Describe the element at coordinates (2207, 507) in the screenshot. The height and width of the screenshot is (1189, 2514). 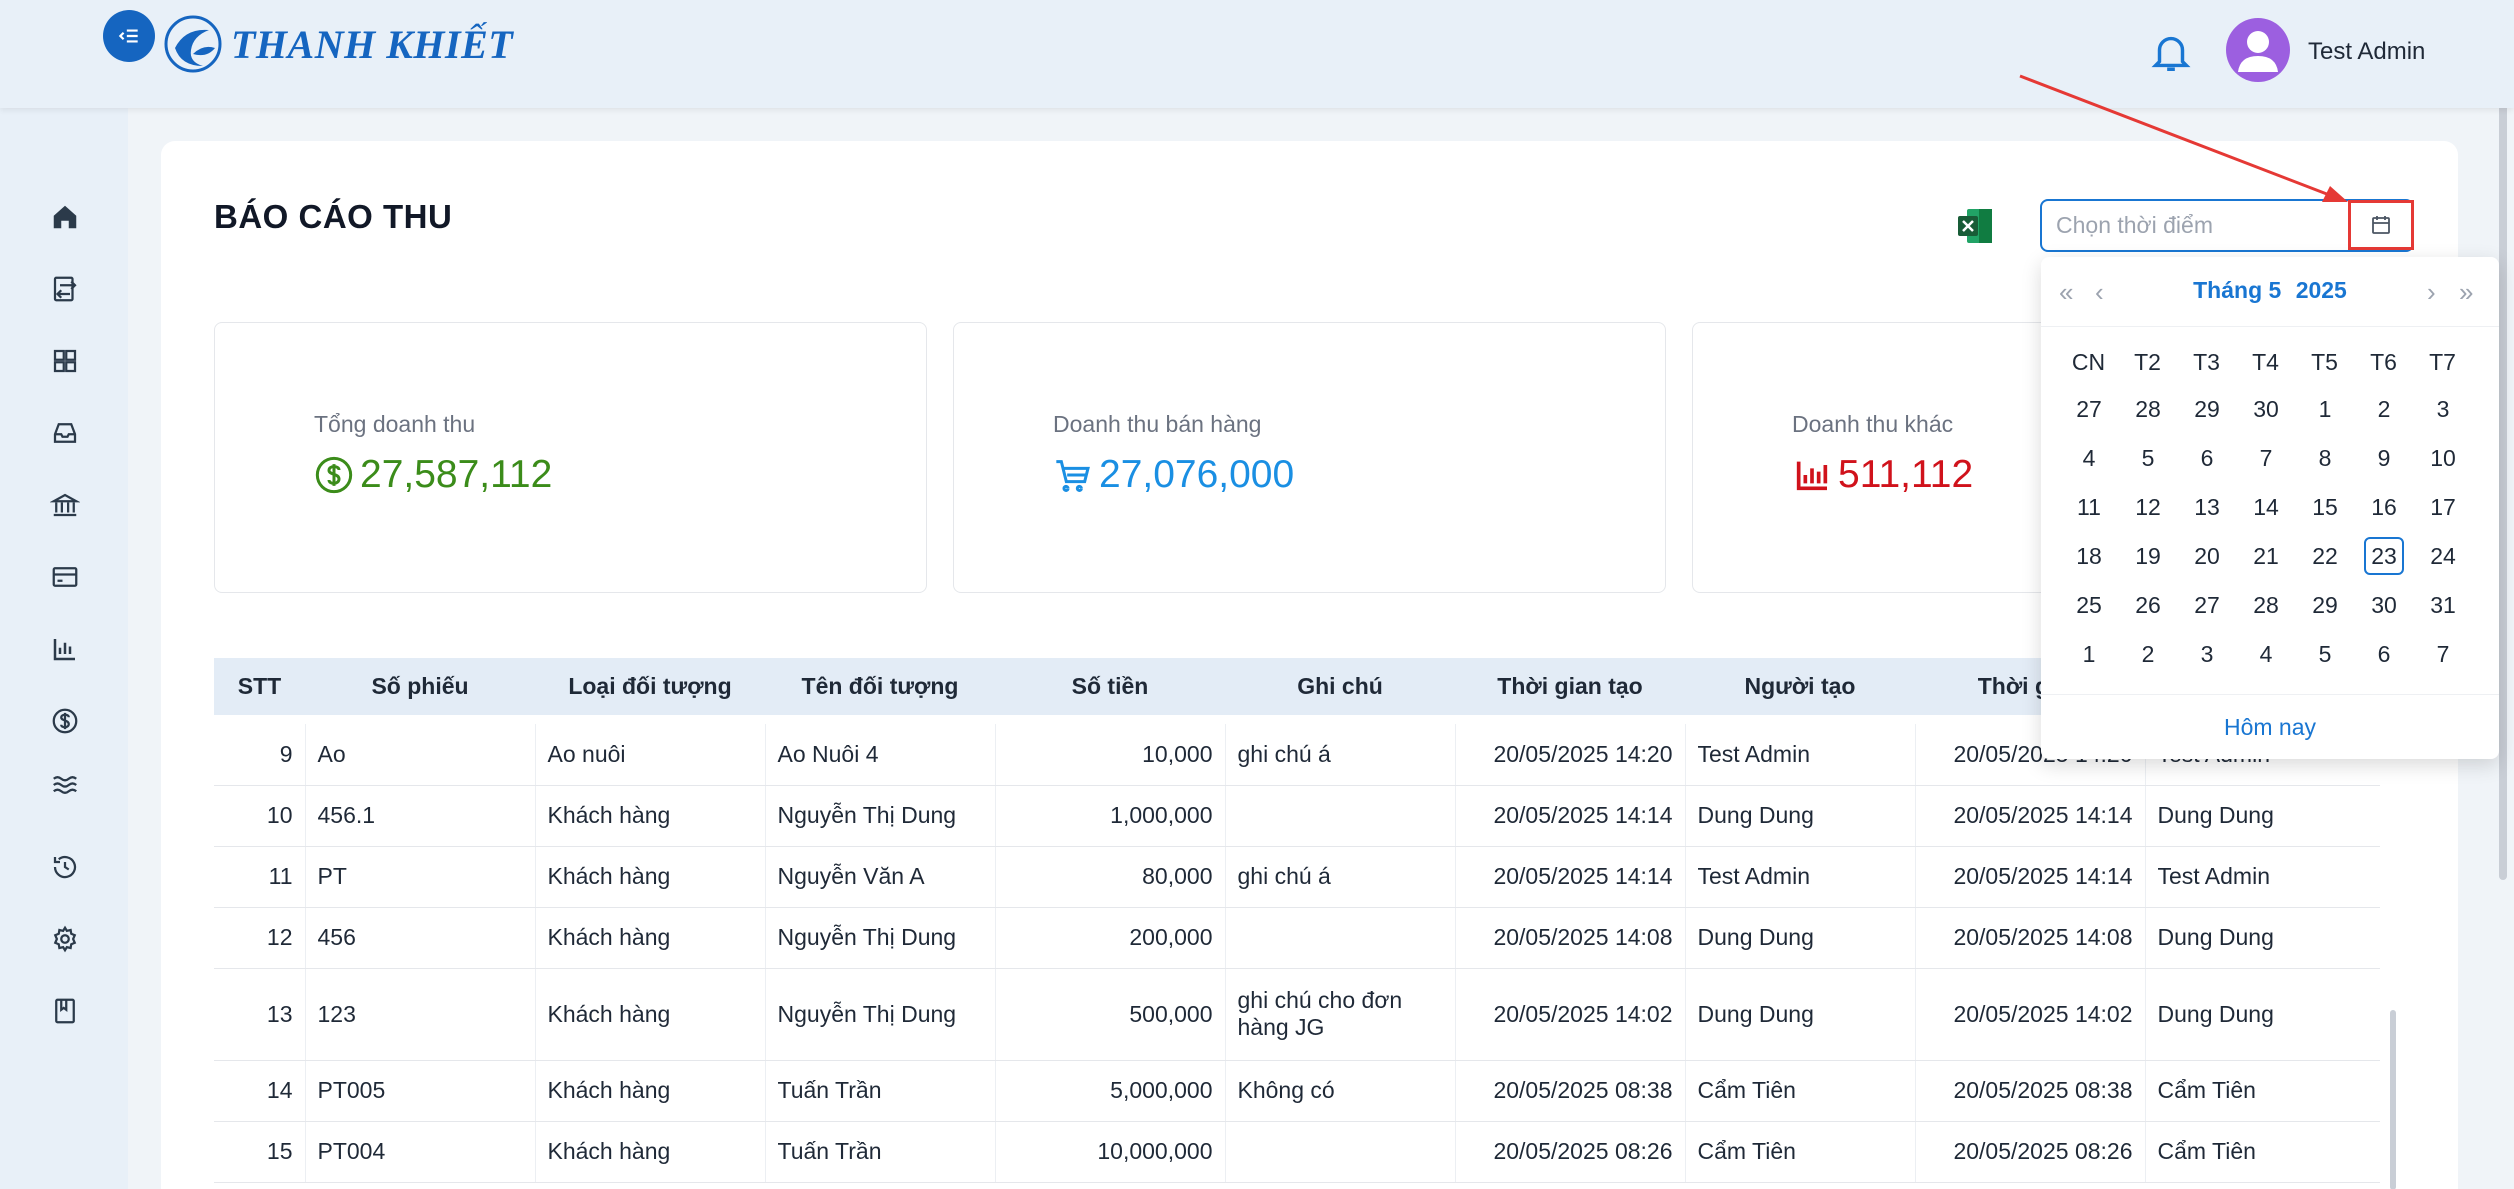
I see `calendar-day: 13` at that location.